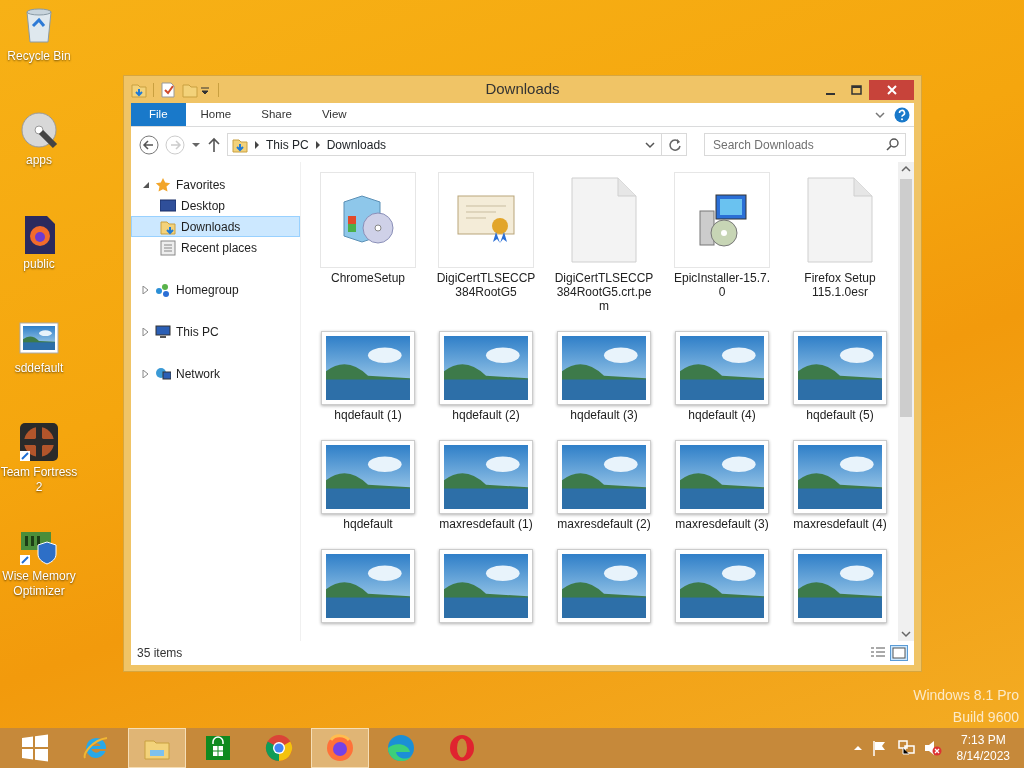 This screenshot has width=1024, height=768. I want to click on nav-item: Downloads, so click(215, 226).